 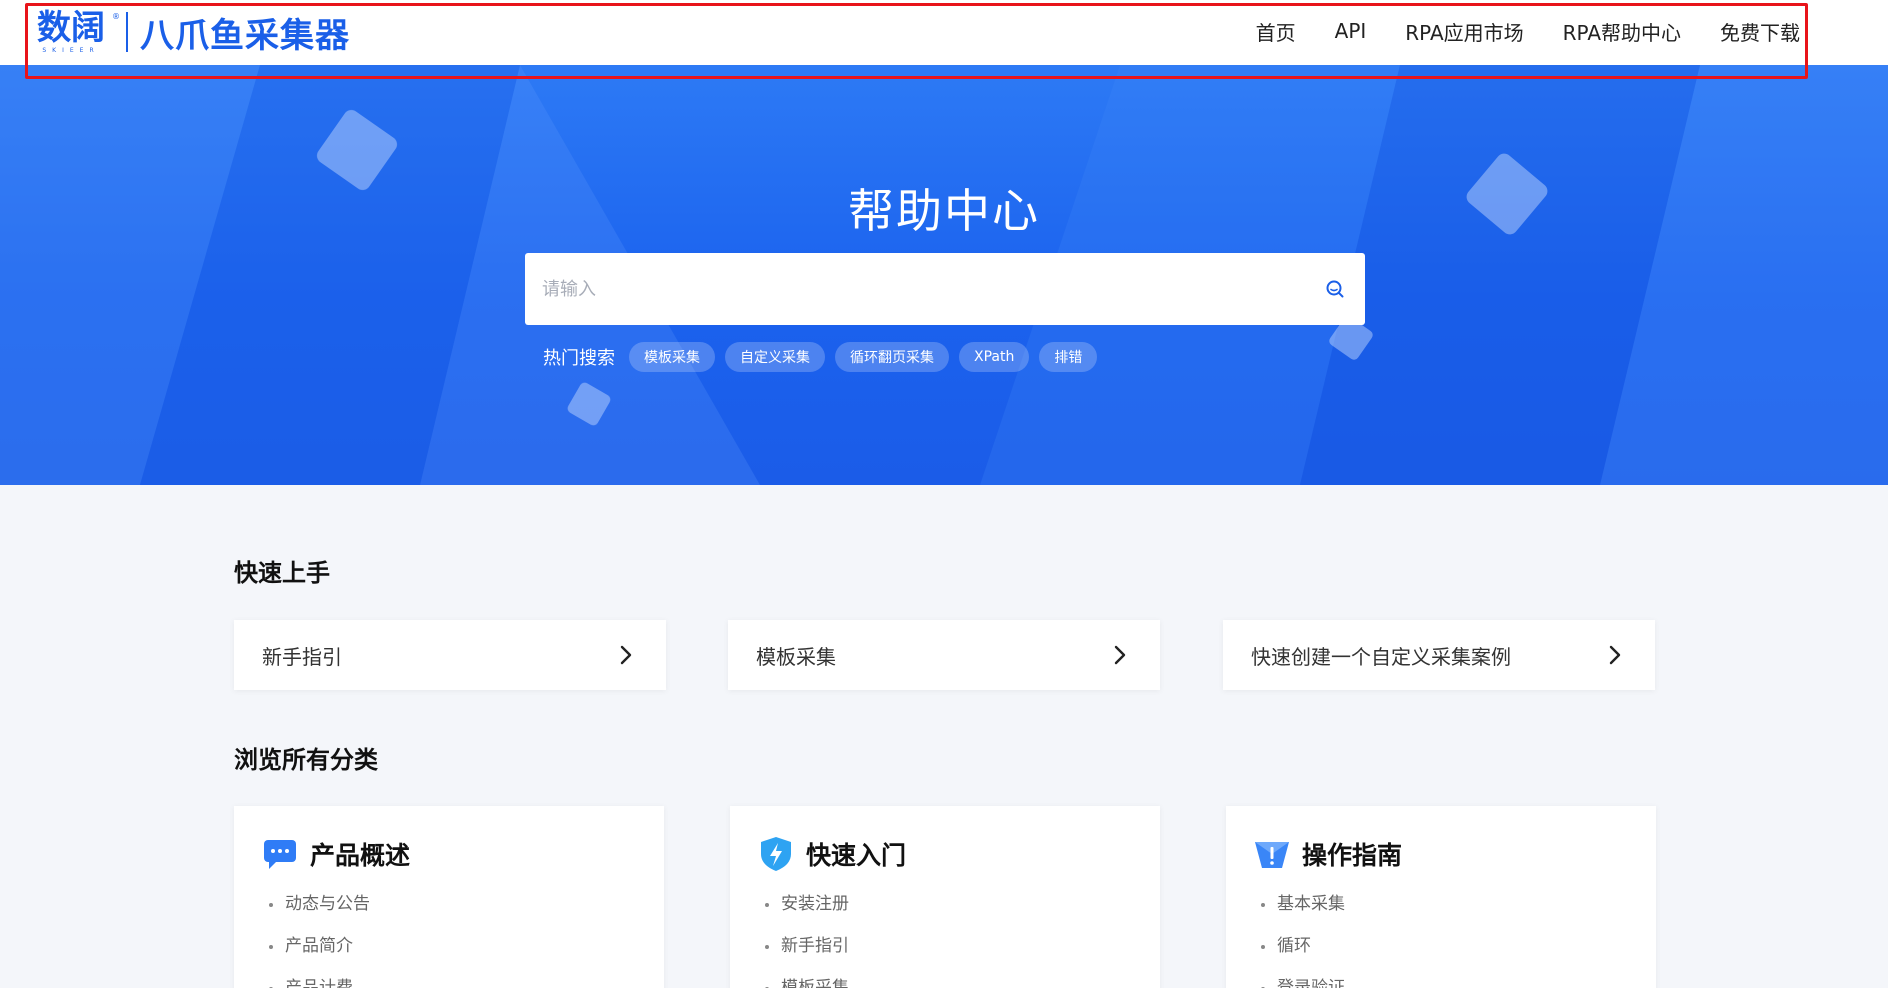 I want to click on hot-tag-xpath: XPath, so click(x=994, y=357).